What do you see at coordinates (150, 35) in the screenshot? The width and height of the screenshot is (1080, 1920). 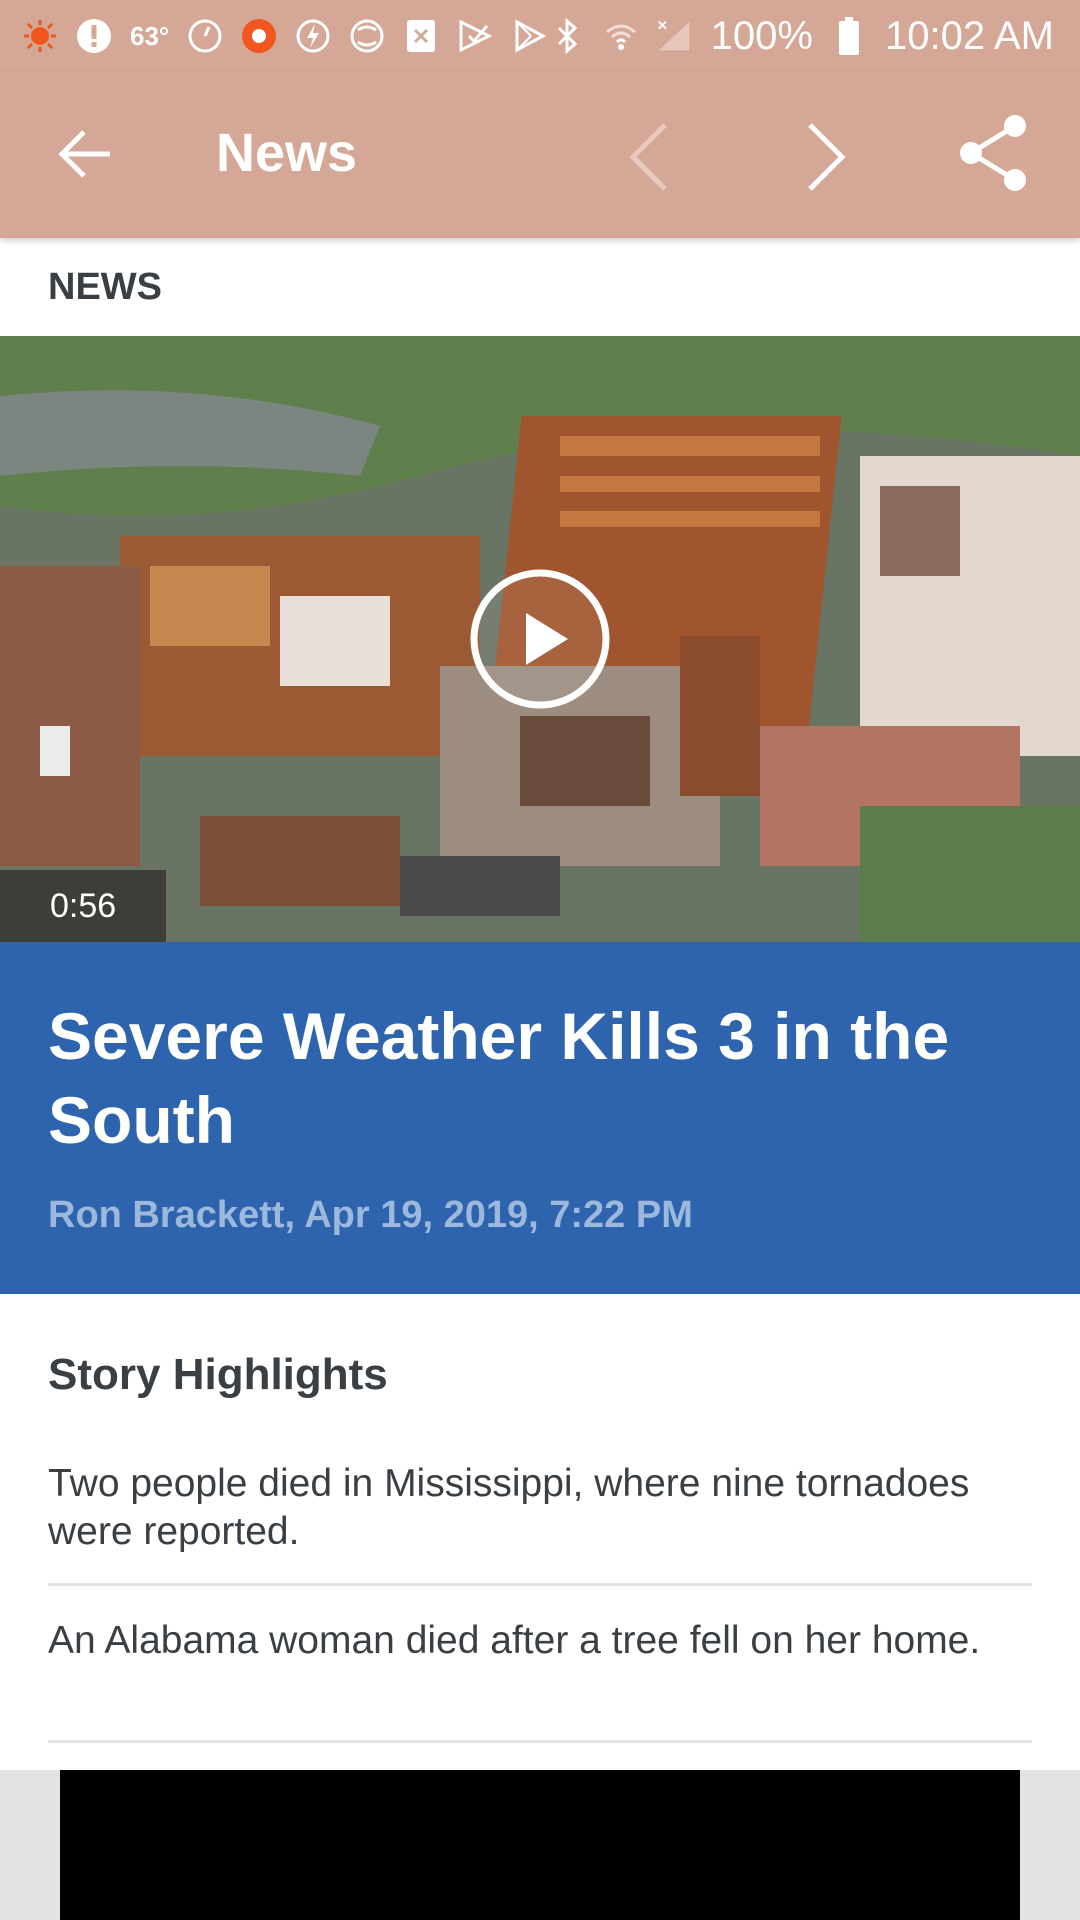 I see `temperature: 63°` at bounding box center [150, 35].